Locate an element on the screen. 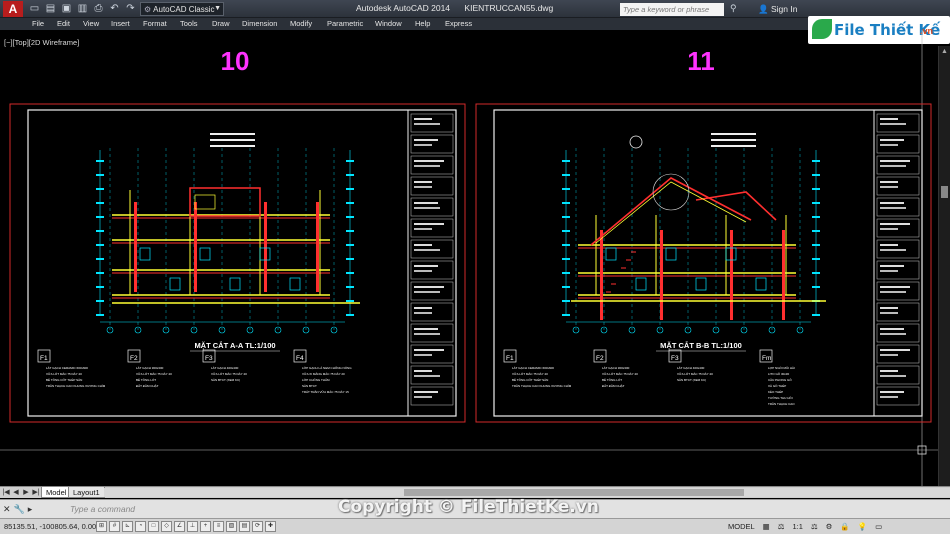 This screenshot has height=534, width=950. menu-view: View is located at coordinates (91, 23).